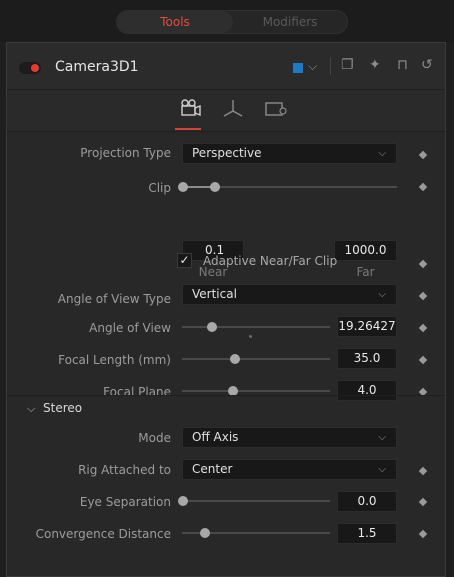  I want to click on angle-of-view-field: 19.26427, so click(367, 326).